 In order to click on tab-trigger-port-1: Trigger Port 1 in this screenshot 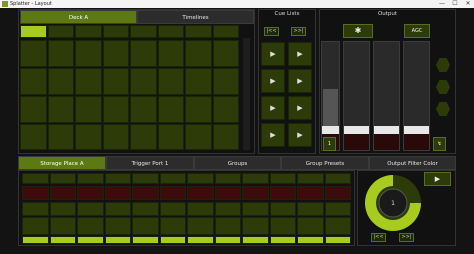, I will do `click(150, 163)`.